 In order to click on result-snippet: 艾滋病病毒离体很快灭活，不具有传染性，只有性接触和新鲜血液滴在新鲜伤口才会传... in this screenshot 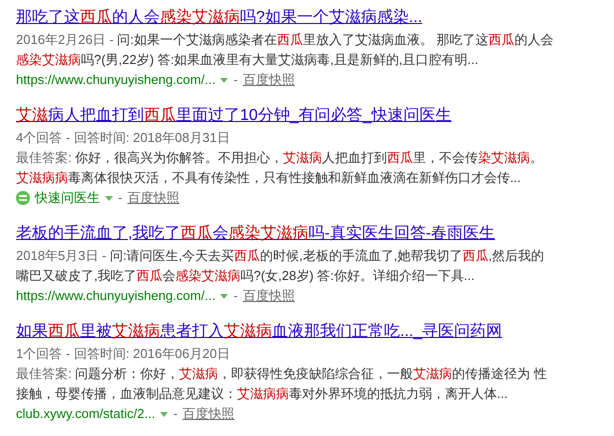, I will do `click(269, 178)`.